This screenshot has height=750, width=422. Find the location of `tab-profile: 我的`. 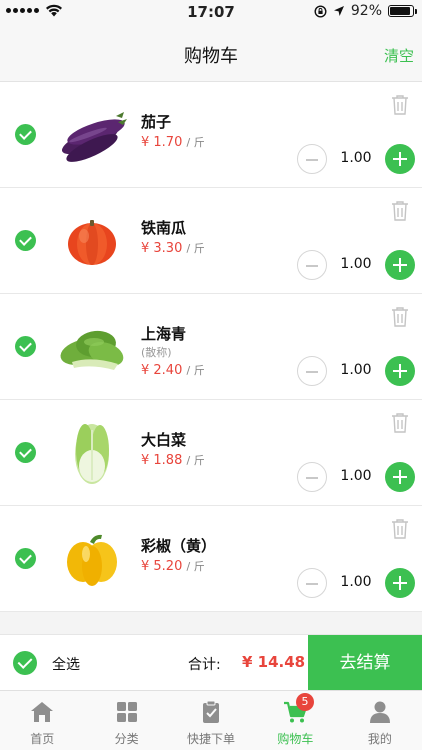

tab-profile: 我的 is located at coordinates (380, 720).